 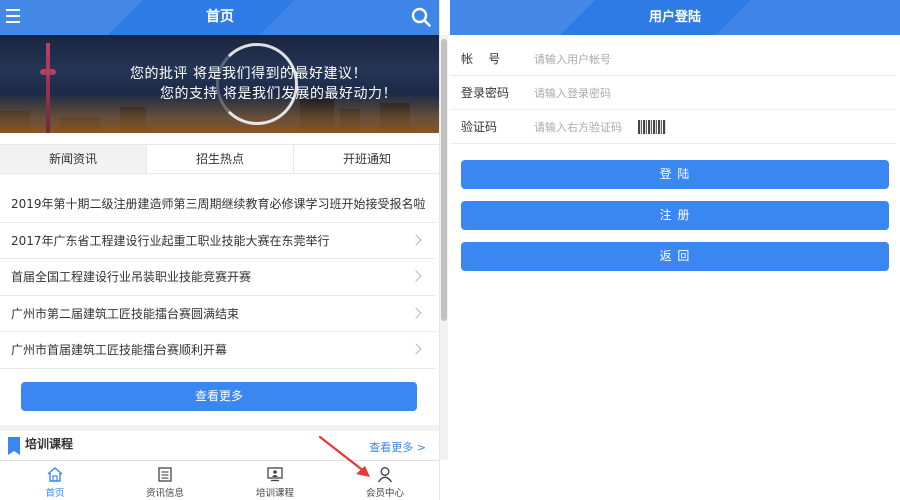 I want to click on banner: 您的批评 将是我们得到的最好建议！ 您的支持 将是我们发展的最好动力！, so click(x=219, y=84).